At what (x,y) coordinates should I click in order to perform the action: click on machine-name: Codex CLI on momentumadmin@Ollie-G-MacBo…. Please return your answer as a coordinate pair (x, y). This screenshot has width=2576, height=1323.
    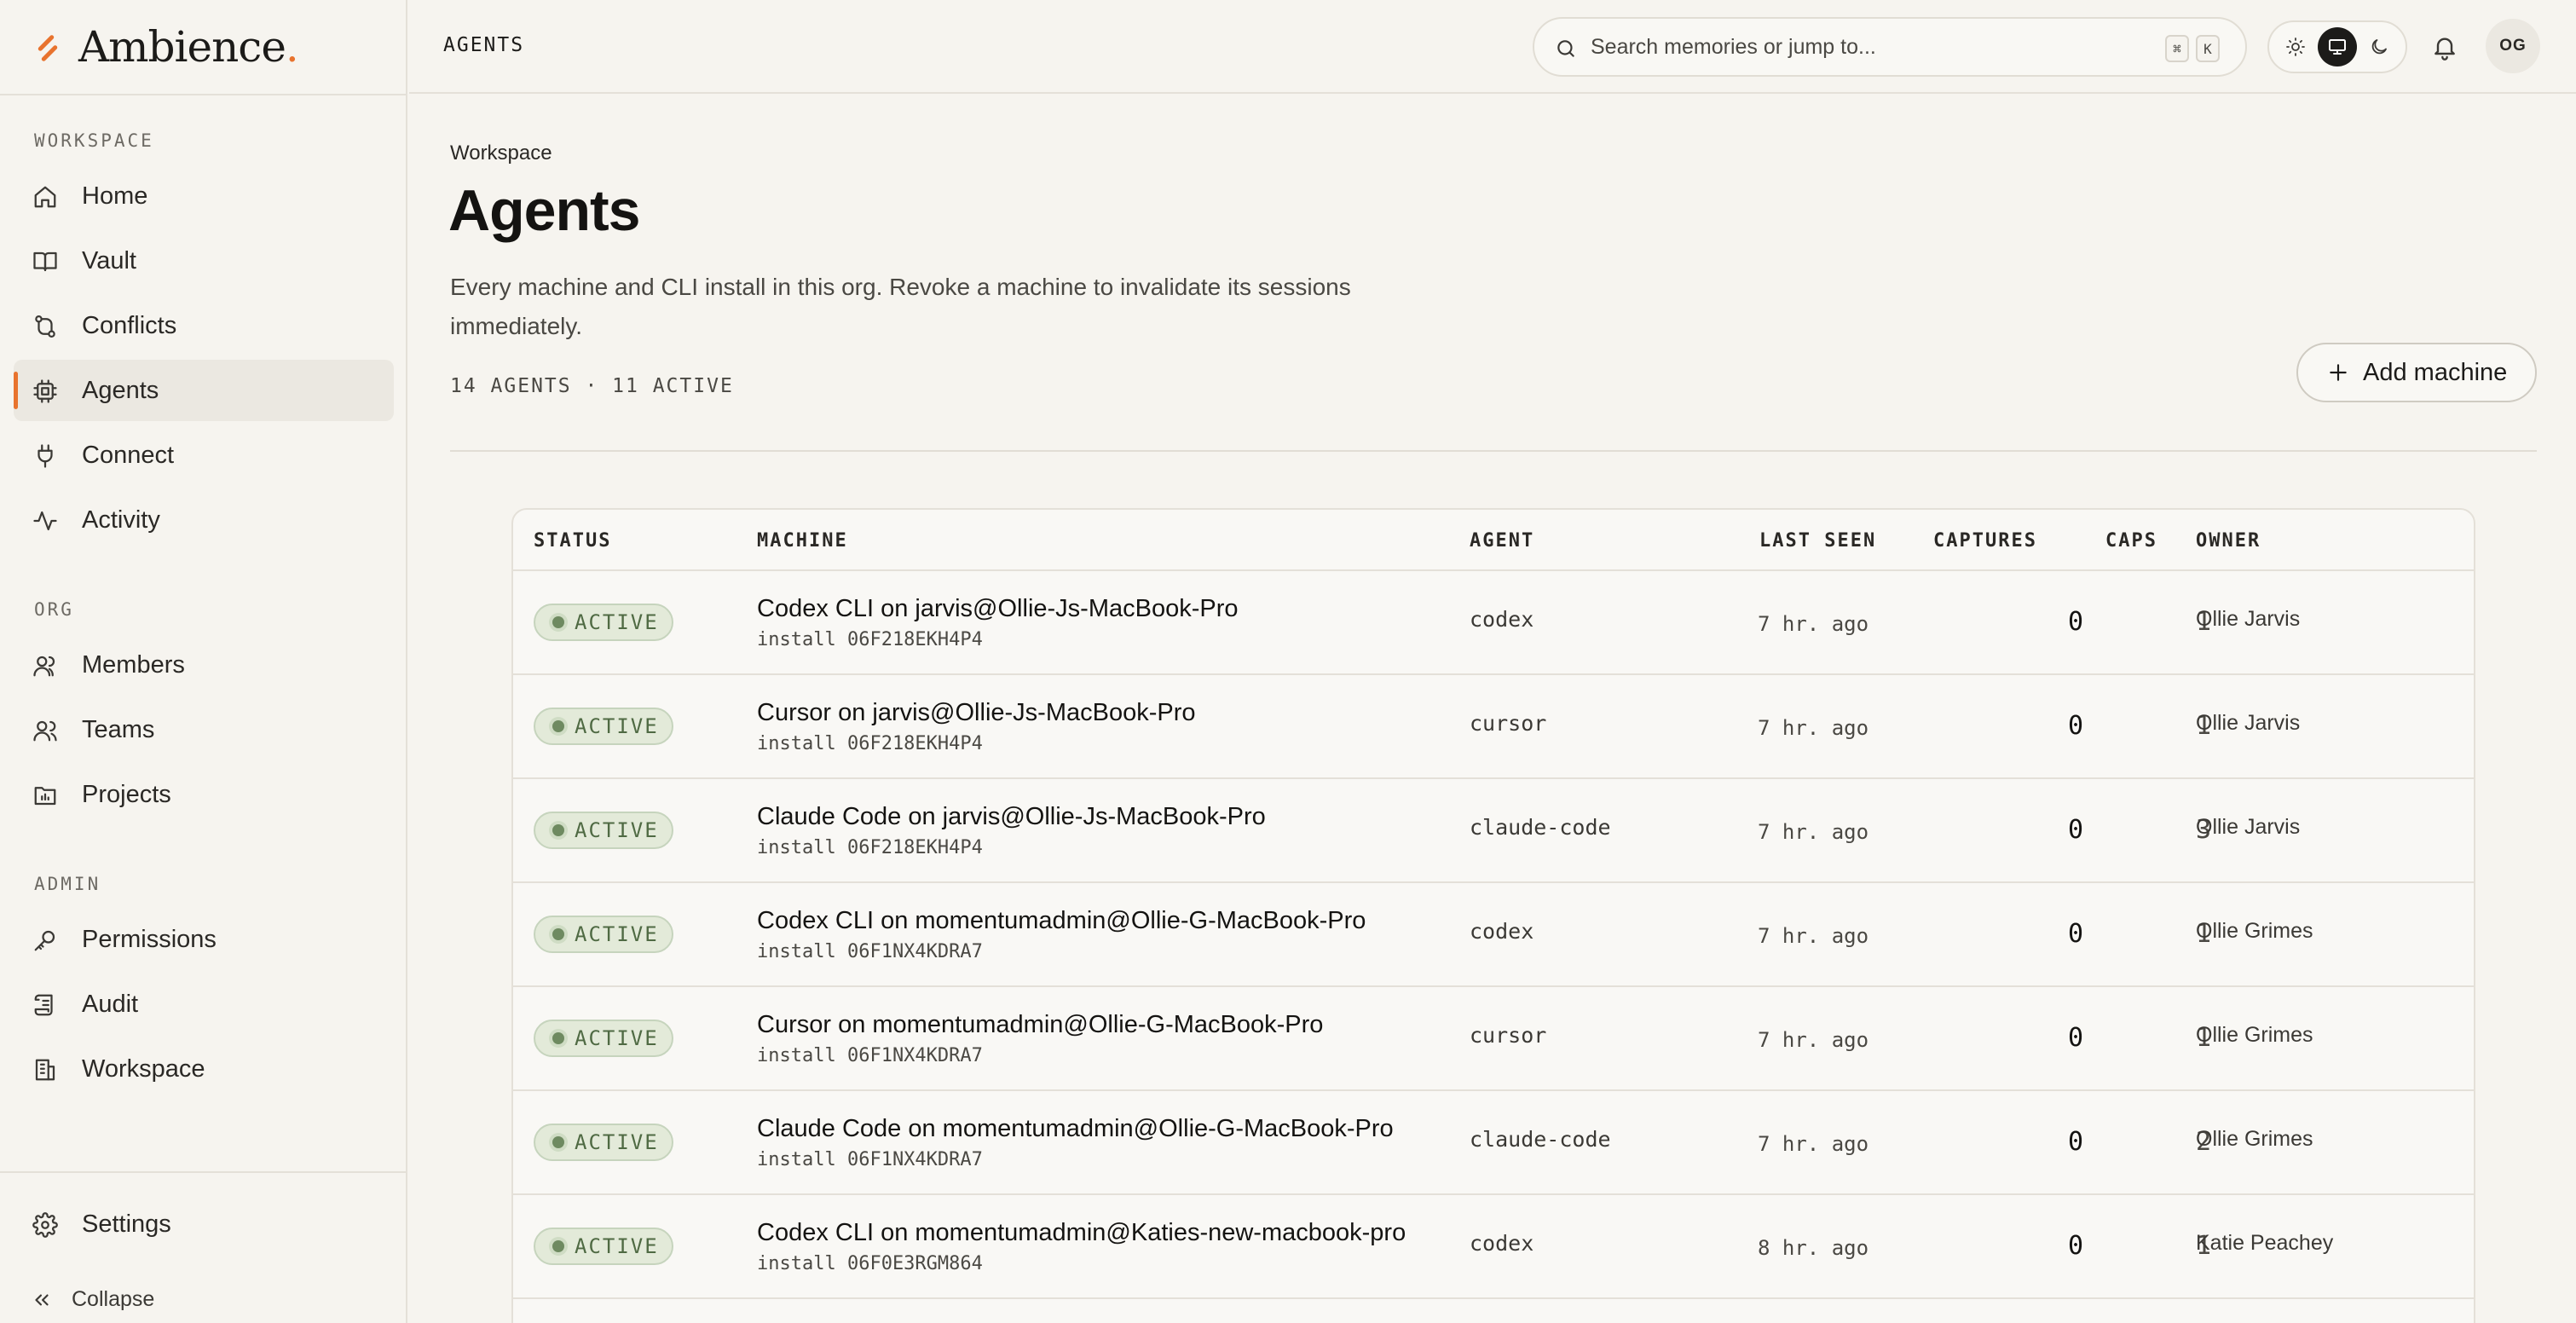
    Looking at the image, I should click on (1061, 921).